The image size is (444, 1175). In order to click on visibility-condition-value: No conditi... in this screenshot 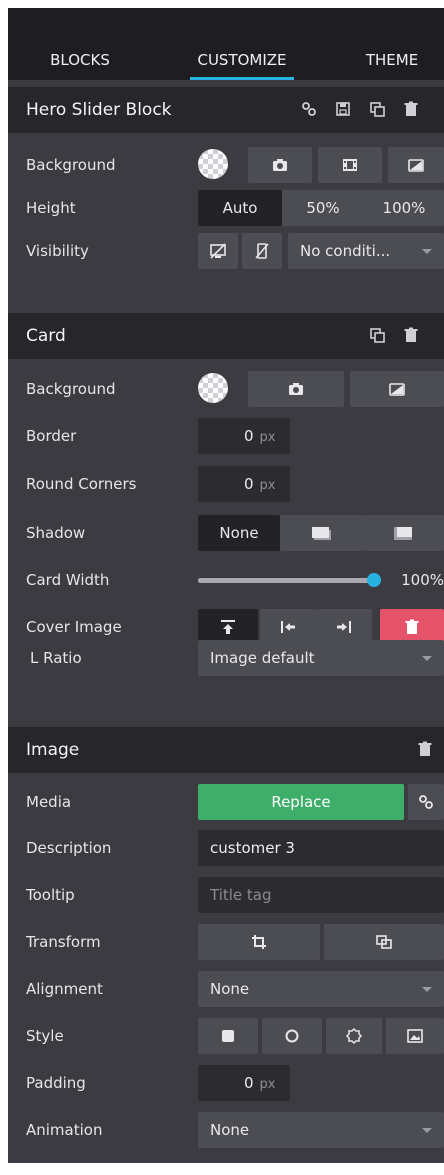, I will do `click(345, 251)`.